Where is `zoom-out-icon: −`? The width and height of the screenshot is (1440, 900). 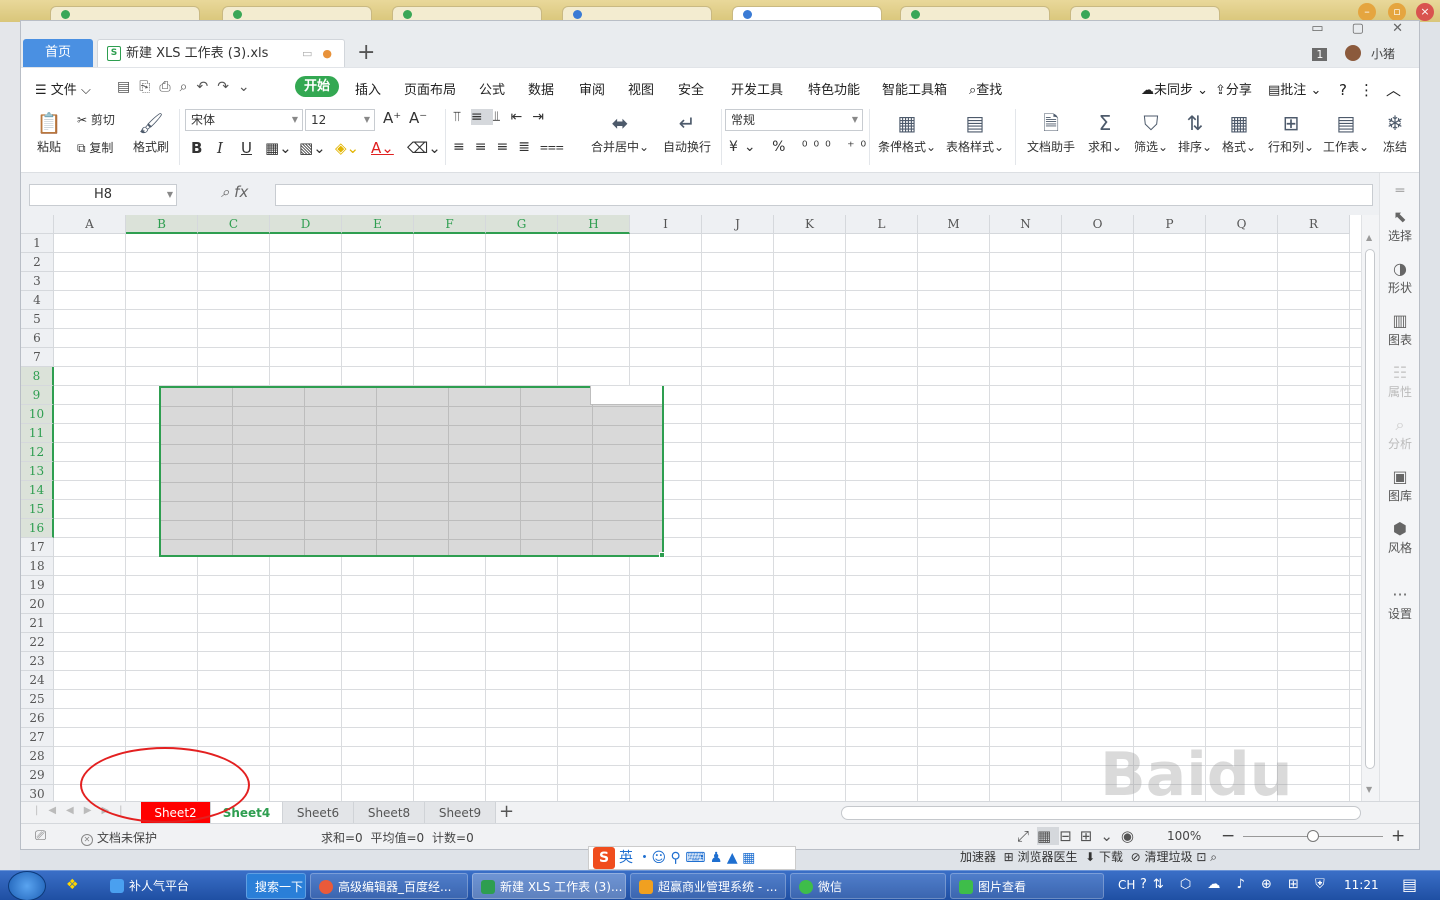
zoom-out-icon: − is located at coordinates (1228, 836).